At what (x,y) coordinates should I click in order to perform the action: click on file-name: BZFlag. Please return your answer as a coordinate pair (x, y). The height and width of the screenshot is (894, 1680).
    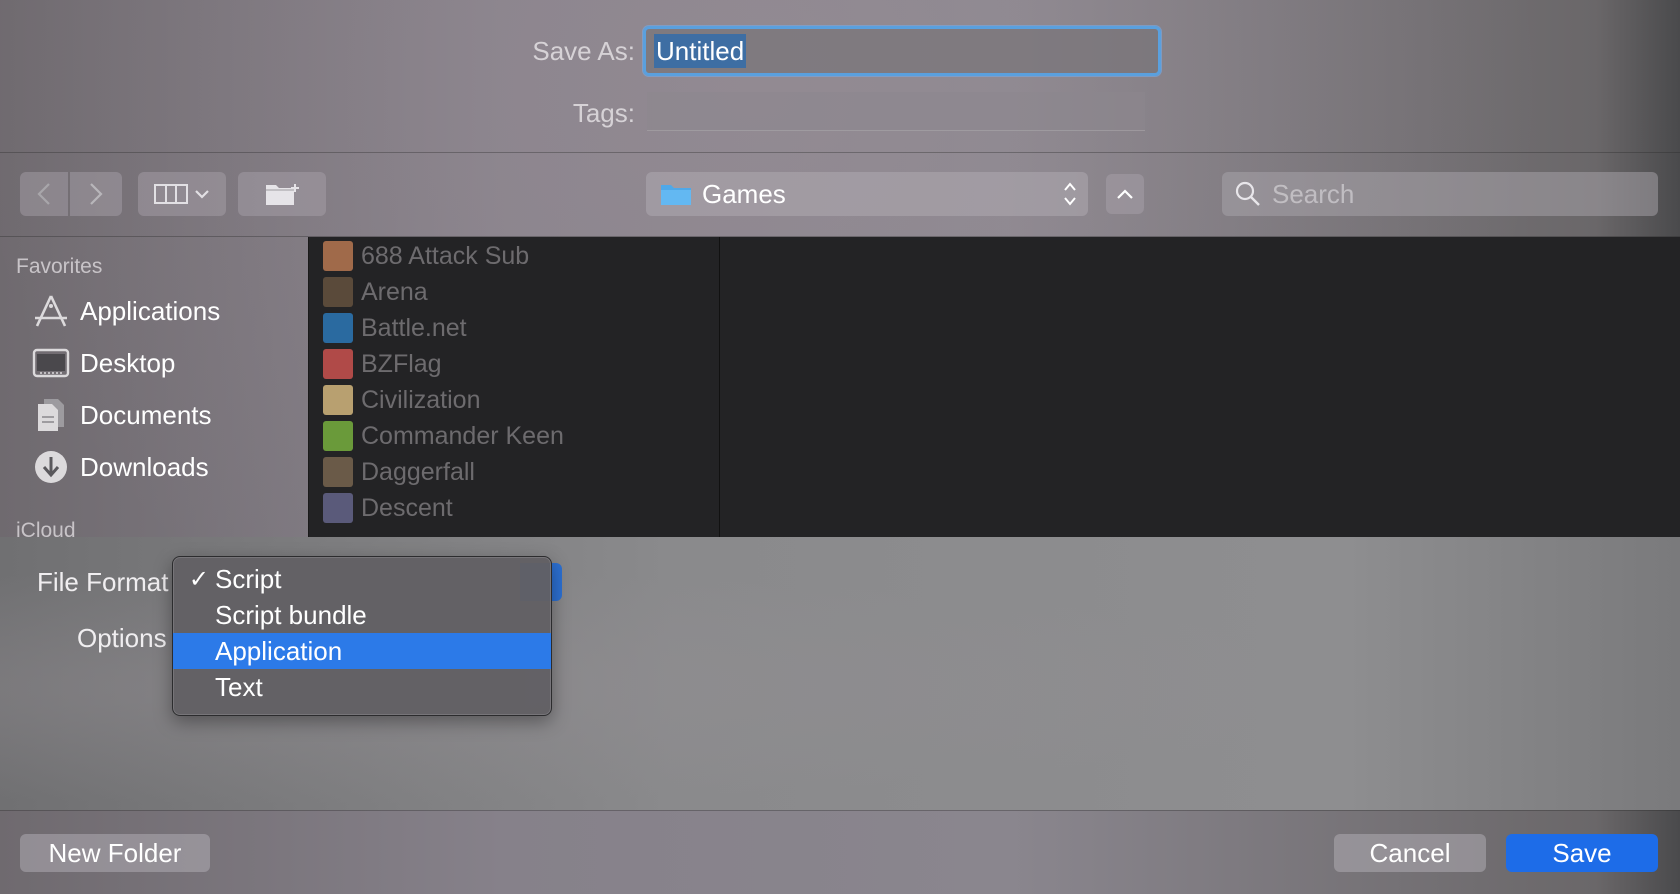
    Looking at the image, I should click on (401, 363).